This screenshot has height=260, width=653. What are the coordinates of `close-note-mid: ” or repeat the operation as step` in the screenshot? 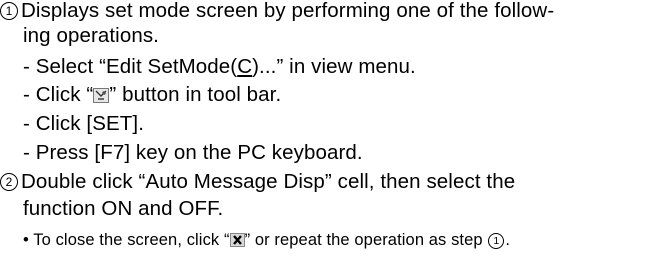 It's located at (366, 240).